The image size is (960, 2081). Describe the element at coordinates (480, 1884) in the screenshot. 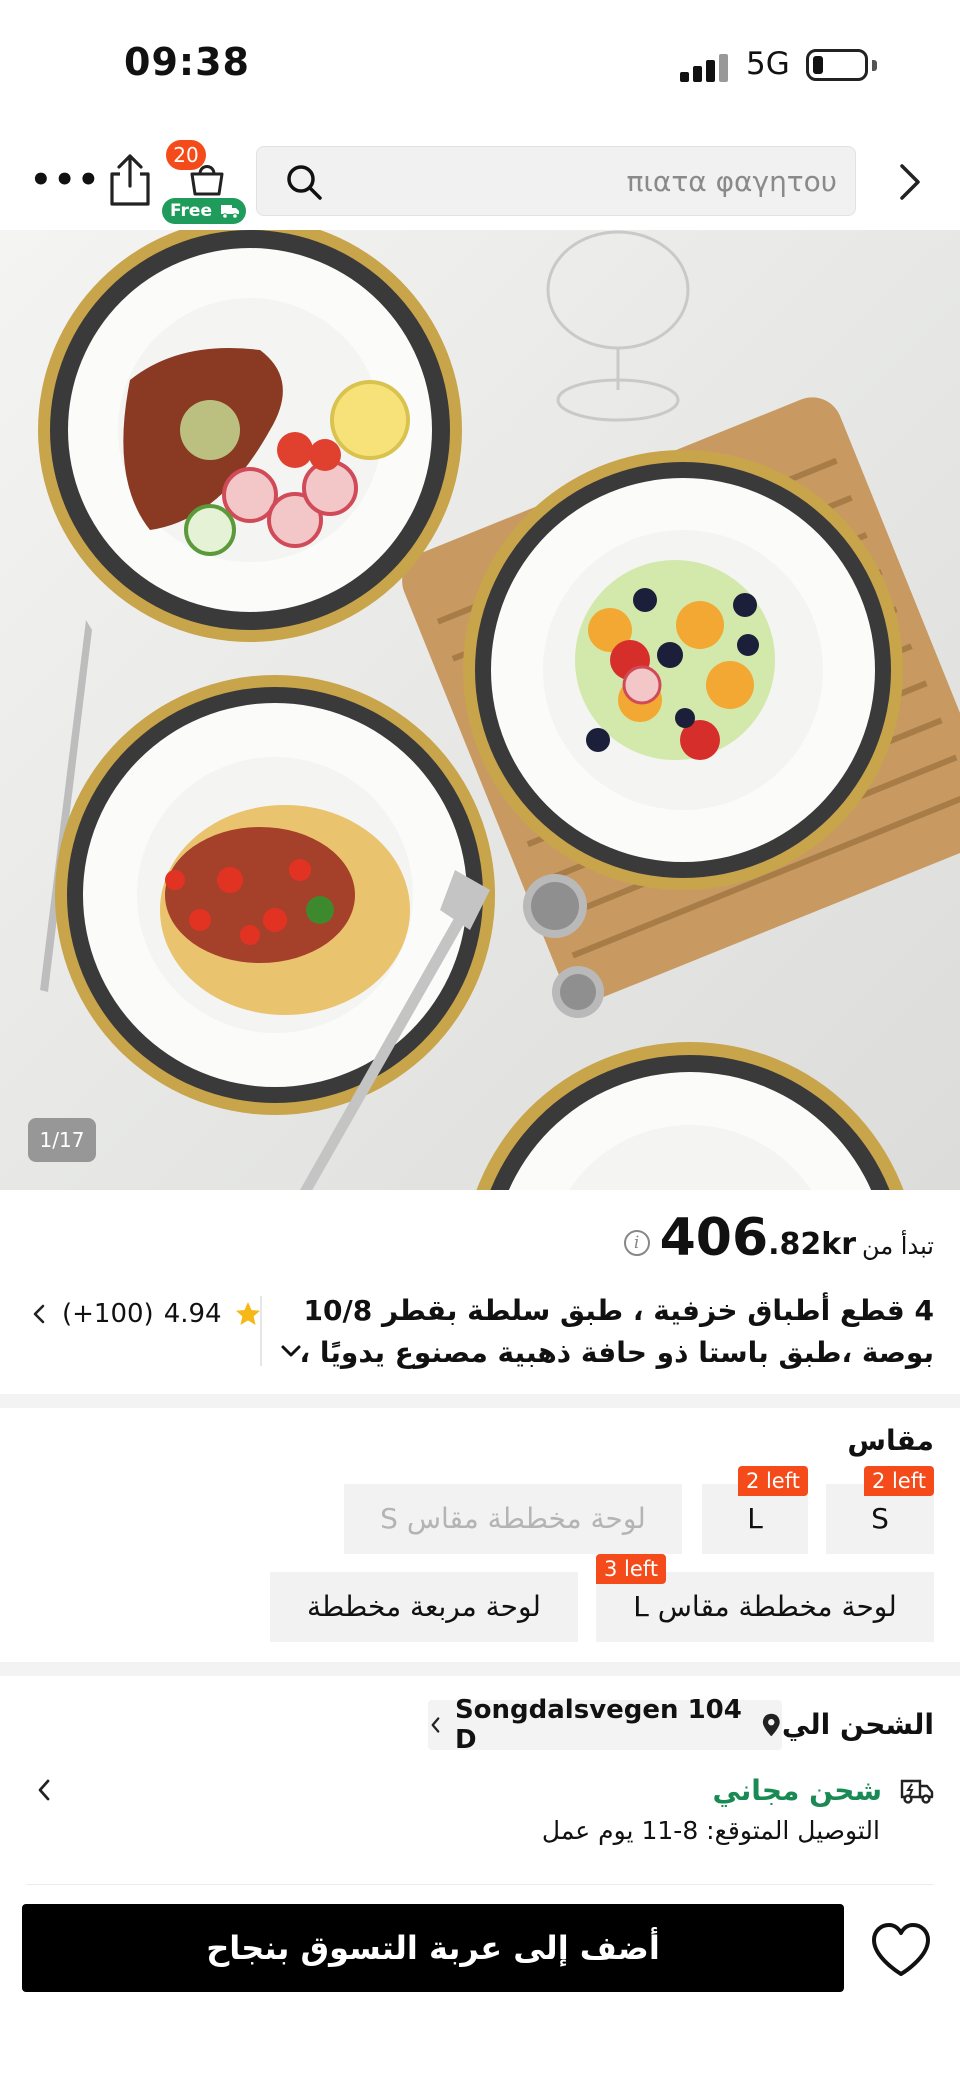

I see `divider` at that location.